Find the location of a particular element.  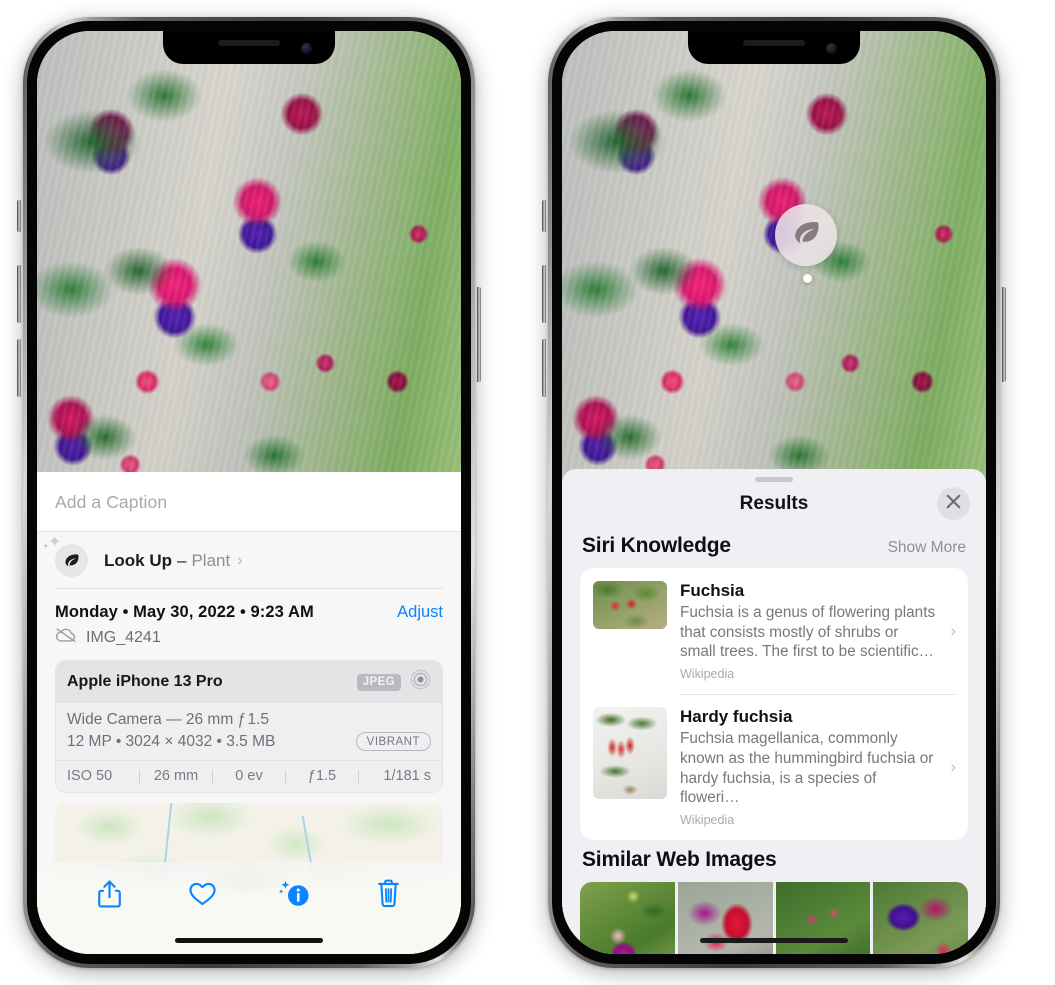

results-header: Results is located at coordinates (774, 504).